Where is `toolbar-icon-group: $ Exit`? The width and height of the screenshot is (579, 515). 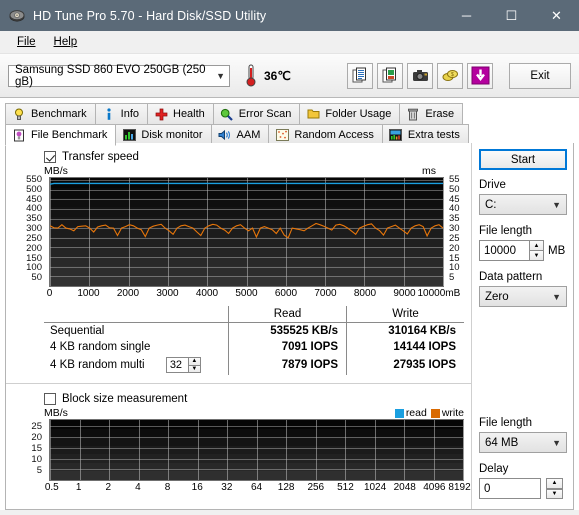 toolbar-icon-group: $ Exit is located at coordinates (457, 75).